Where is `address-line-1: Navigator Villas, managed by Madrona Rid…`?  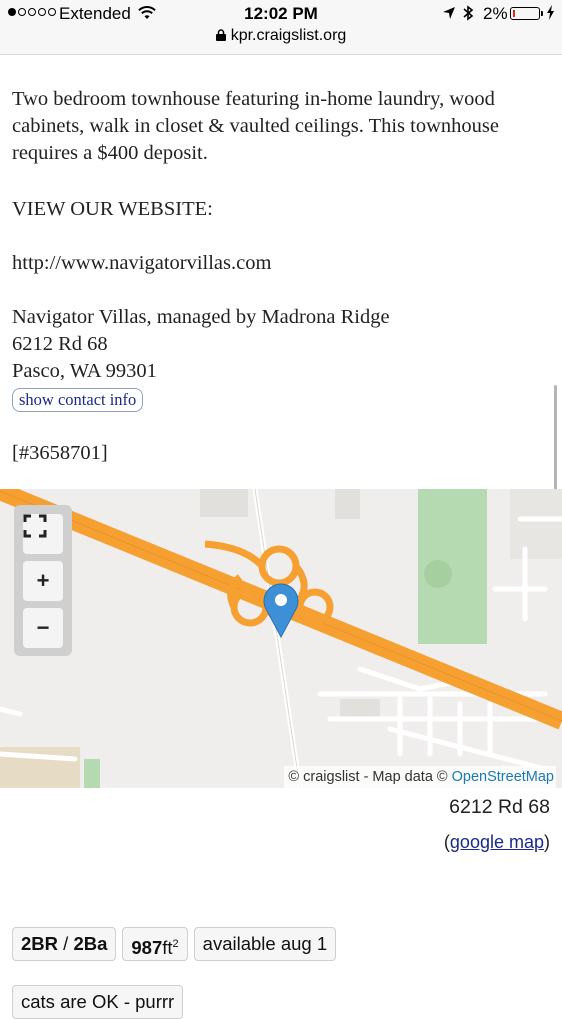
address-line-1: Navigator Villas, managed by Madrona Rid… is located at coordinates (201, 317).